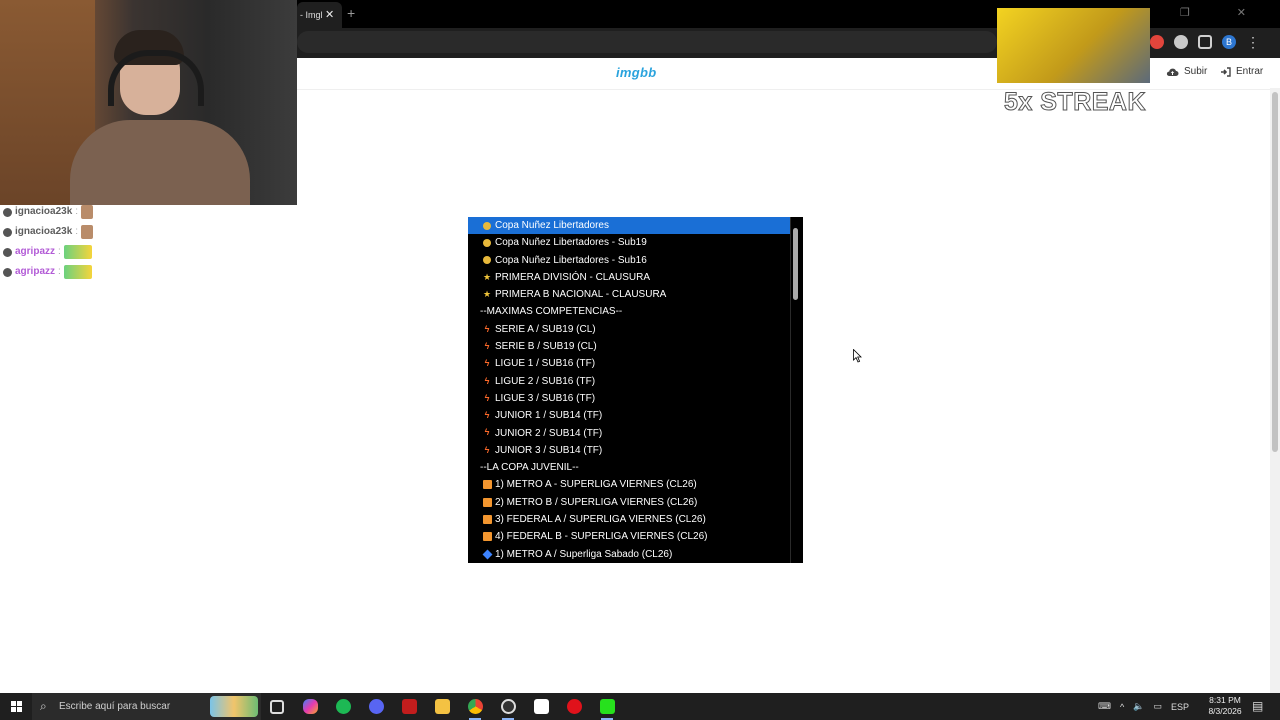 The height and width of the screenshot is (720, 1280). What do you see at coordinates (795, 264) in the screenshot?
I see `dropdown-scrollbar-thumb` at bounding box center [795, 264].